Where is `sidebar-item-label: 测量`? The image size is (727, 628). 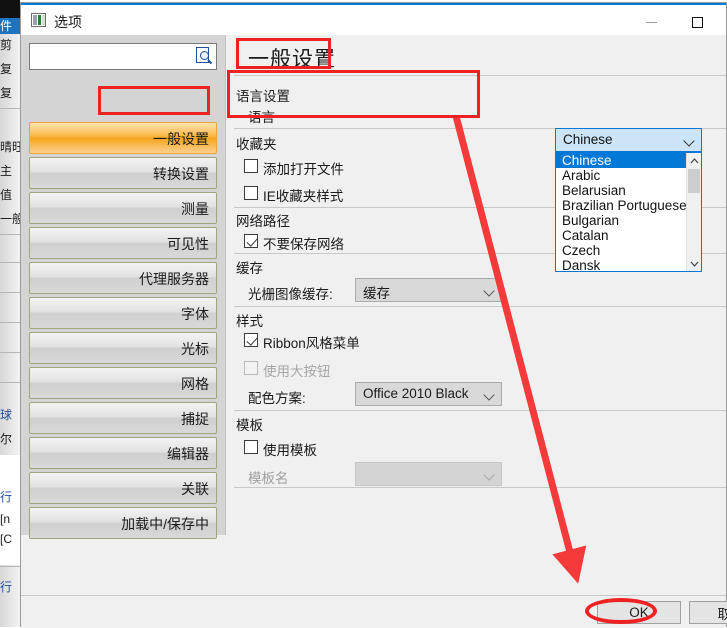 sidebar-item-label: 测量 is located at coordinates (195, 209).